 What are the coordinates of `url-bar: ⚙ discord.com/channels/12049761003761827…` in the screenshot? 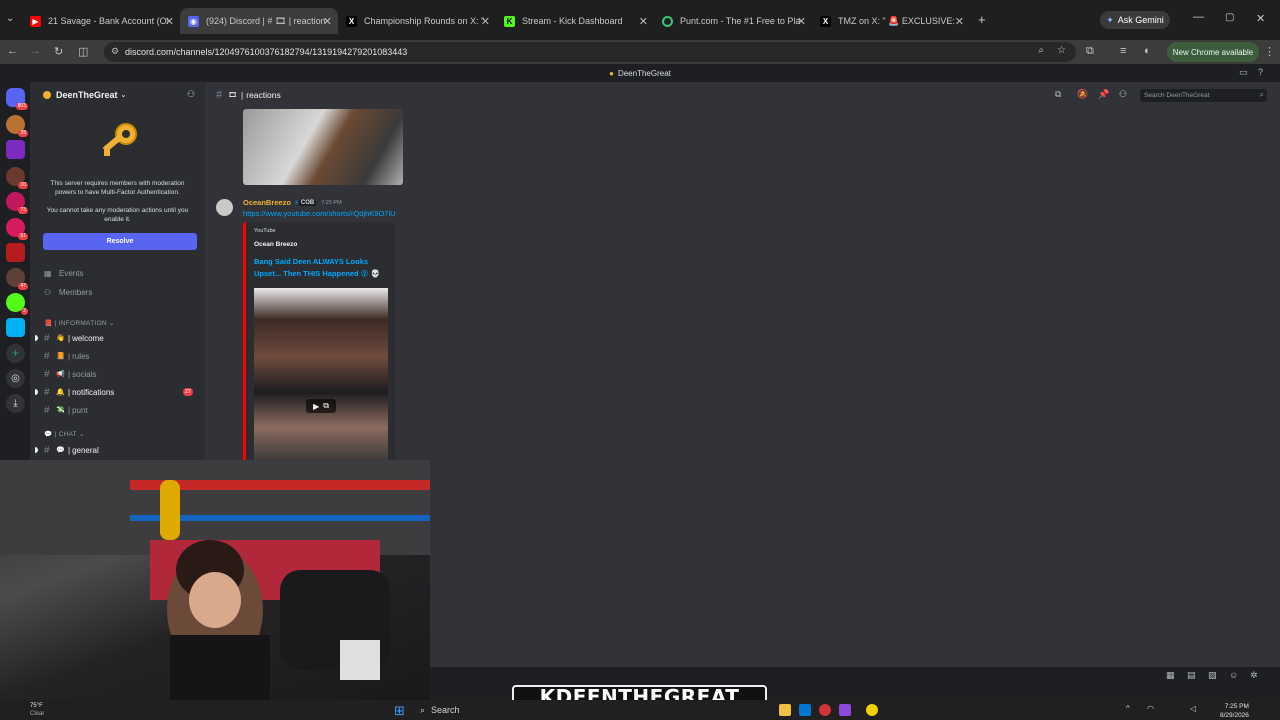 It's located at (590, 52).